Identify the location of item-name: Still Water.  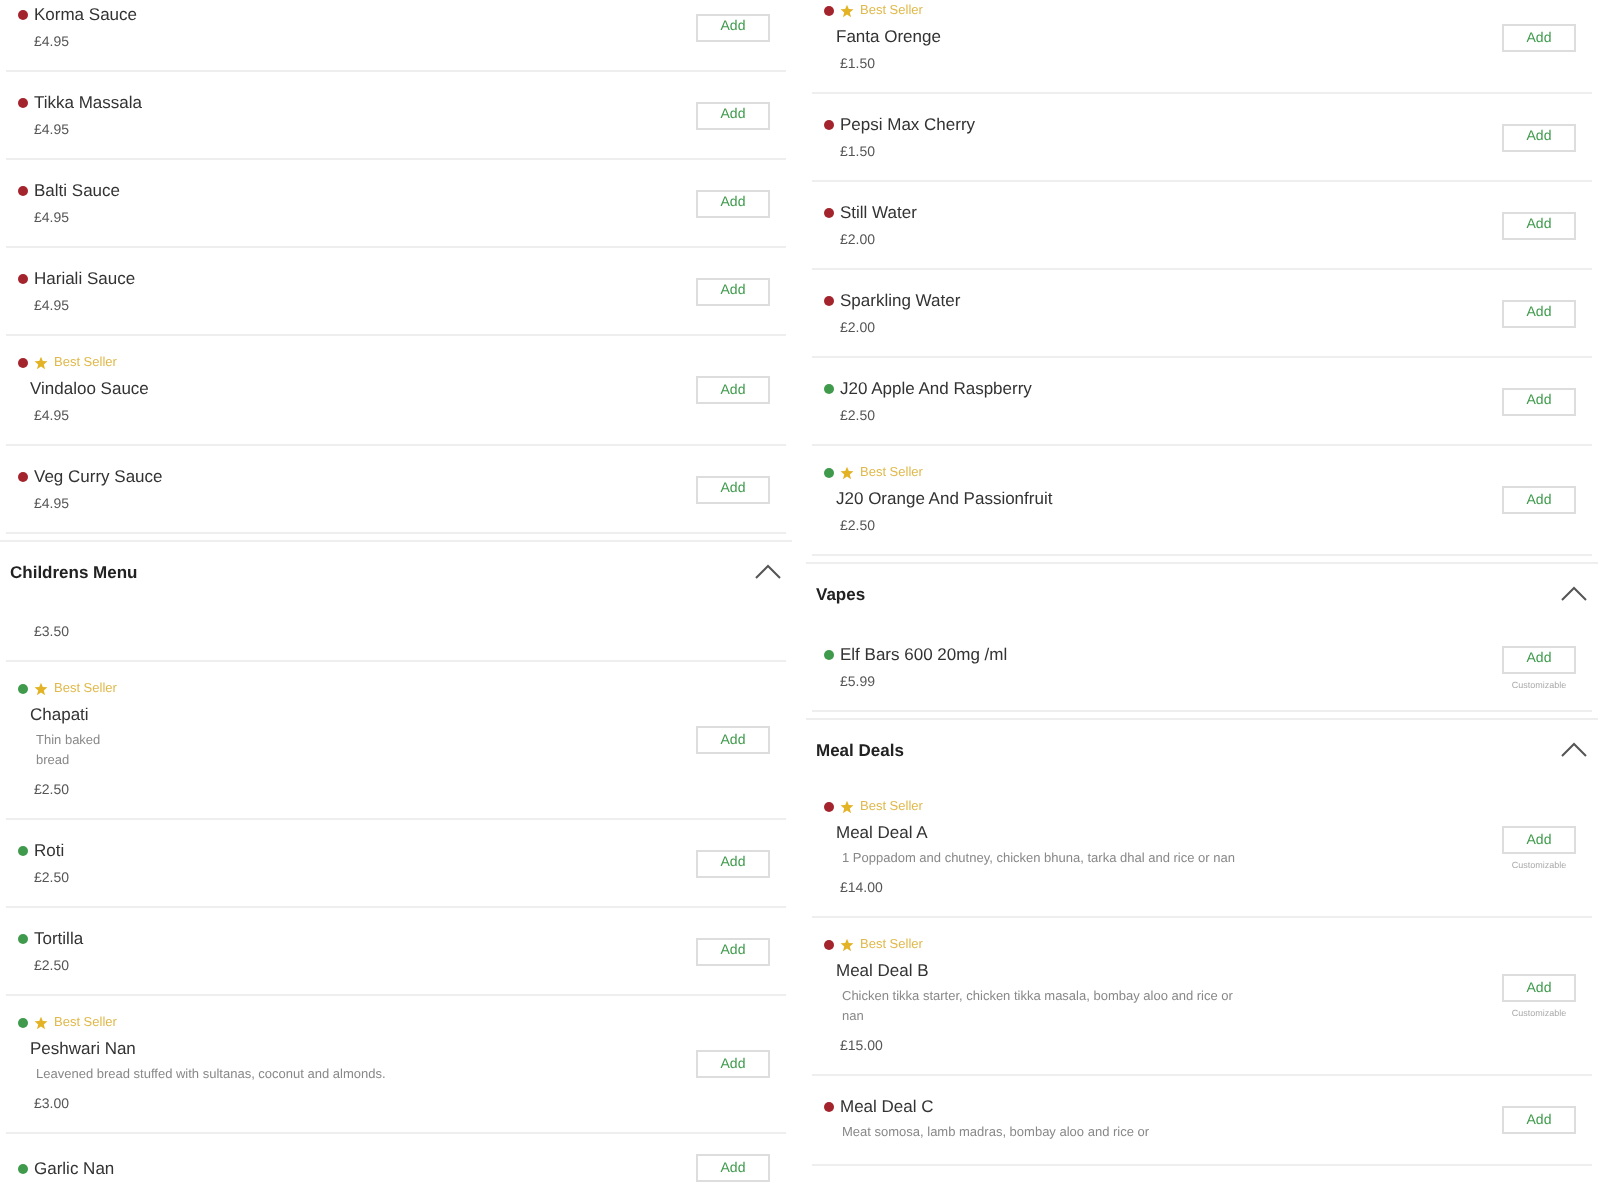
(878, 212).